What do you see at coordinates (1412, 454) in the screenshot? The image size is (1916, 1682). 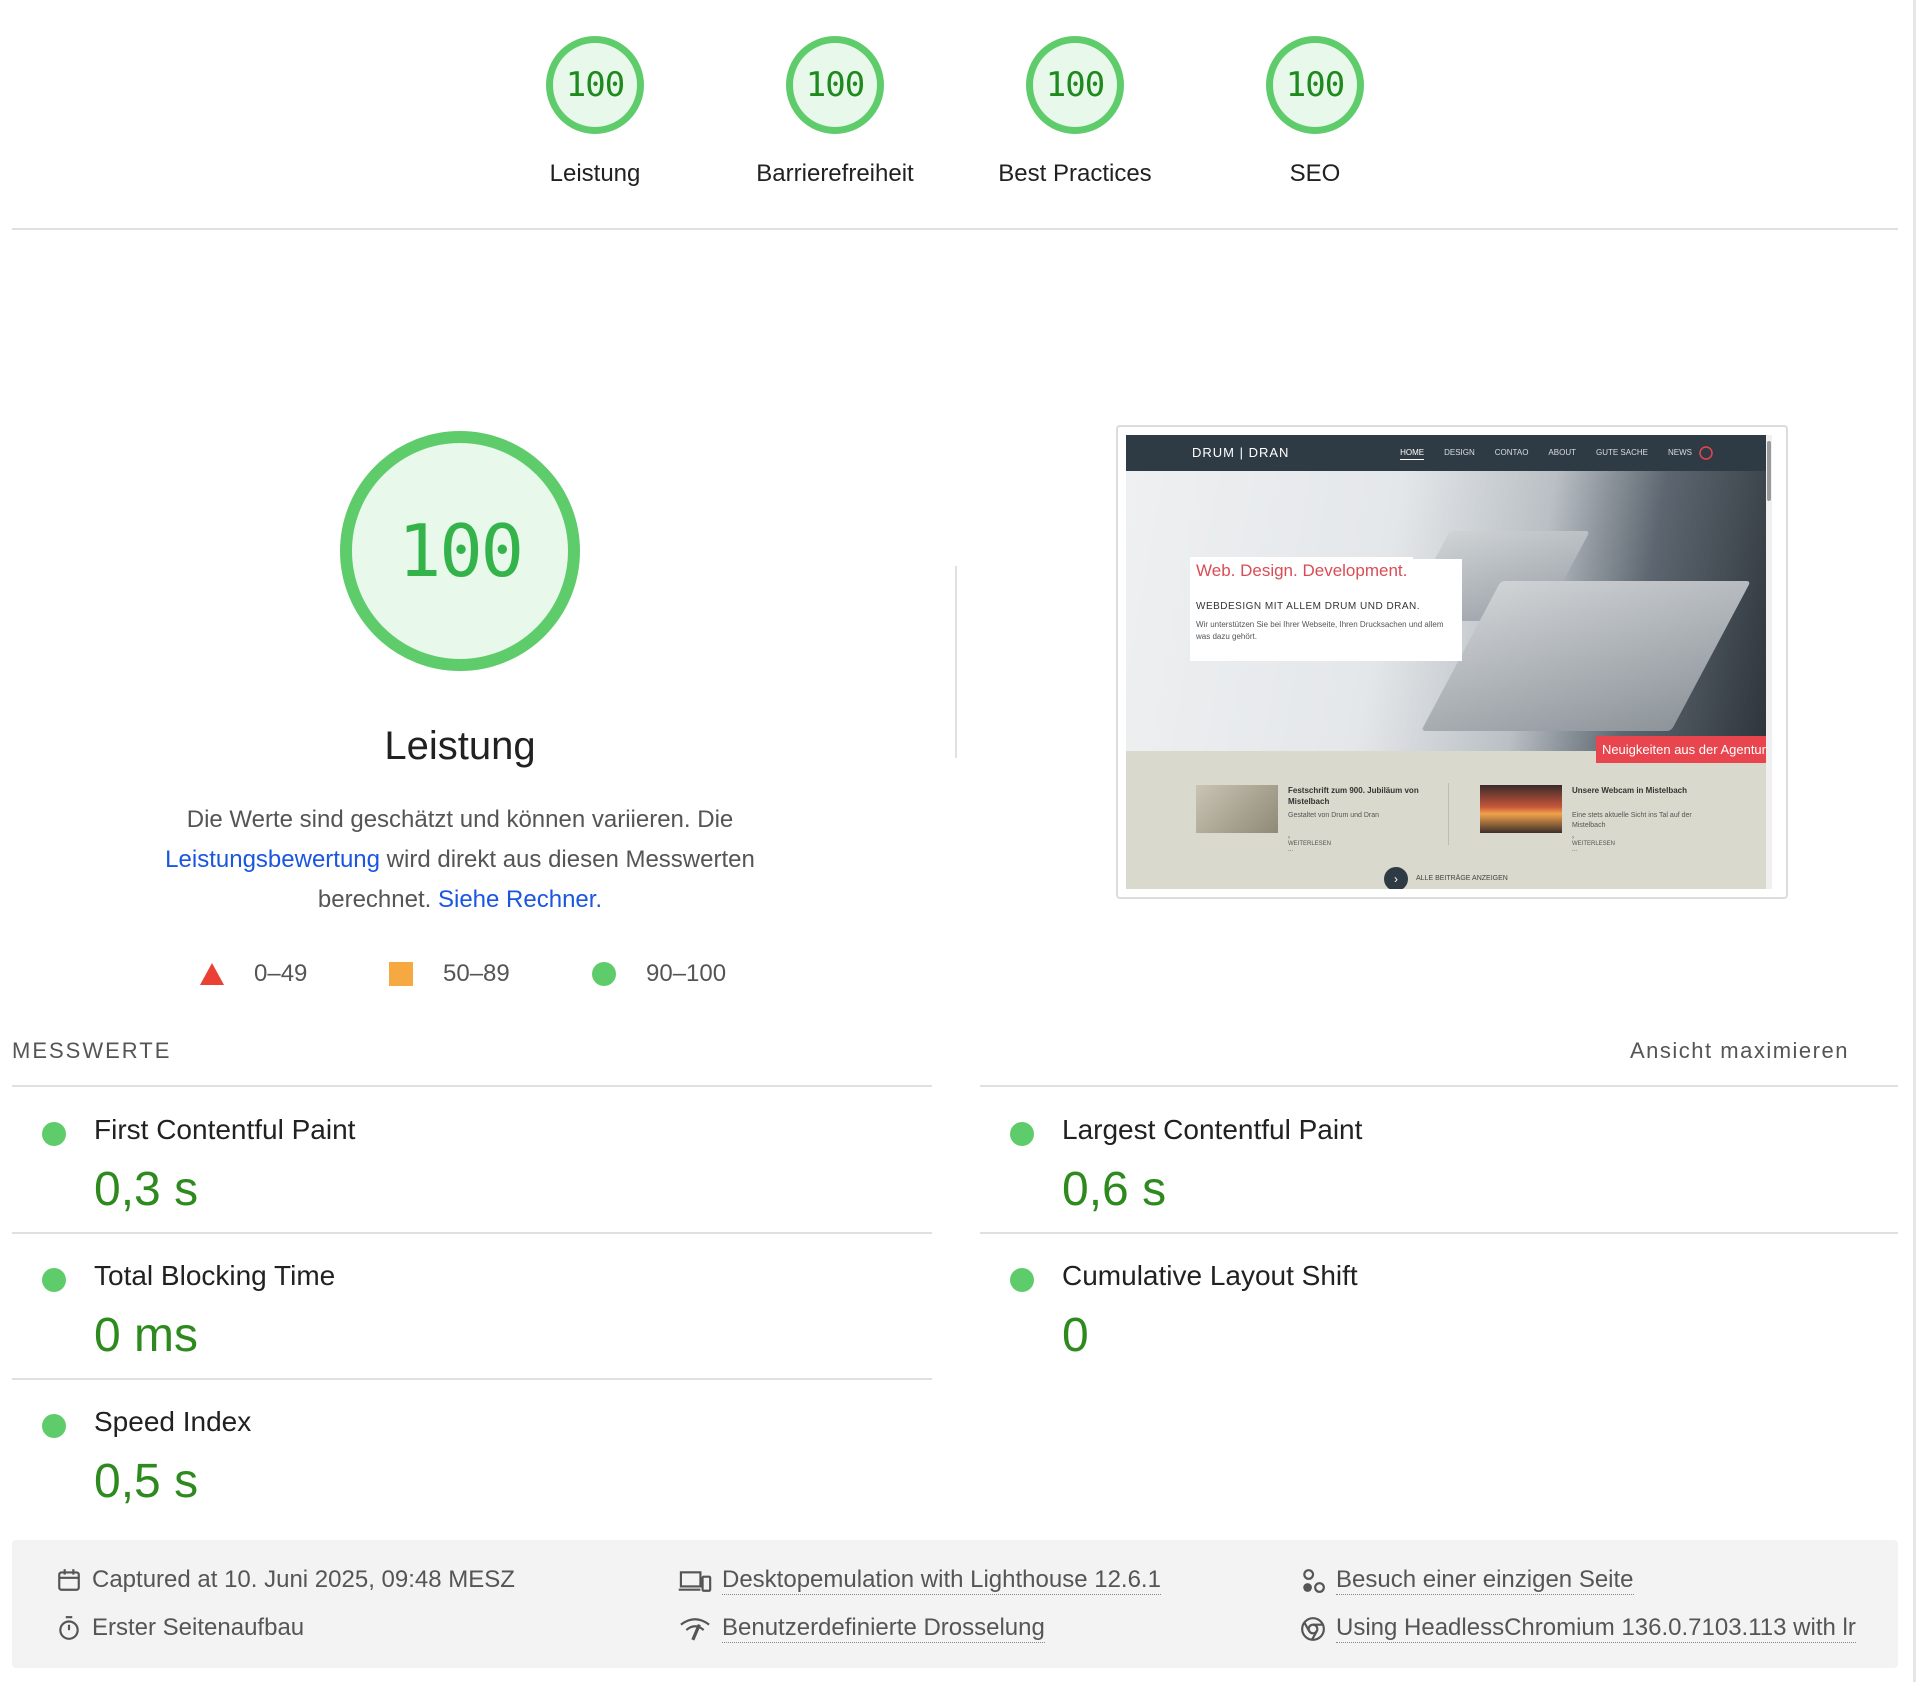 I see `site-menu-item: HOME` at bounding box center [1412, 454].